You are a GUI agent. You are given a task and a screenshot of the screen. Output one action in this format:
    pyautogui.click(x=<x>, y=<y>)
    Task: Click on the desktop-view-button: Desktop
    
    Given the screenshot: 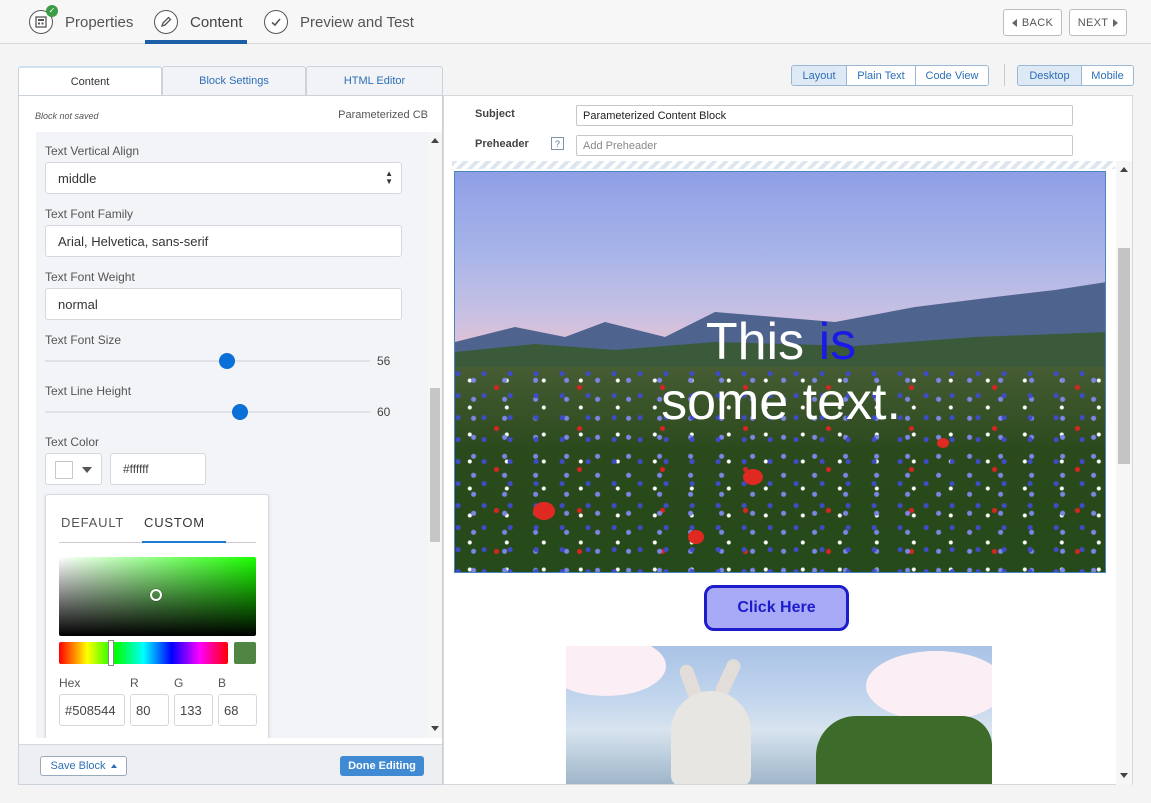 What is the action you would take?
    pyautogui.click(x=1049, y=75)
    